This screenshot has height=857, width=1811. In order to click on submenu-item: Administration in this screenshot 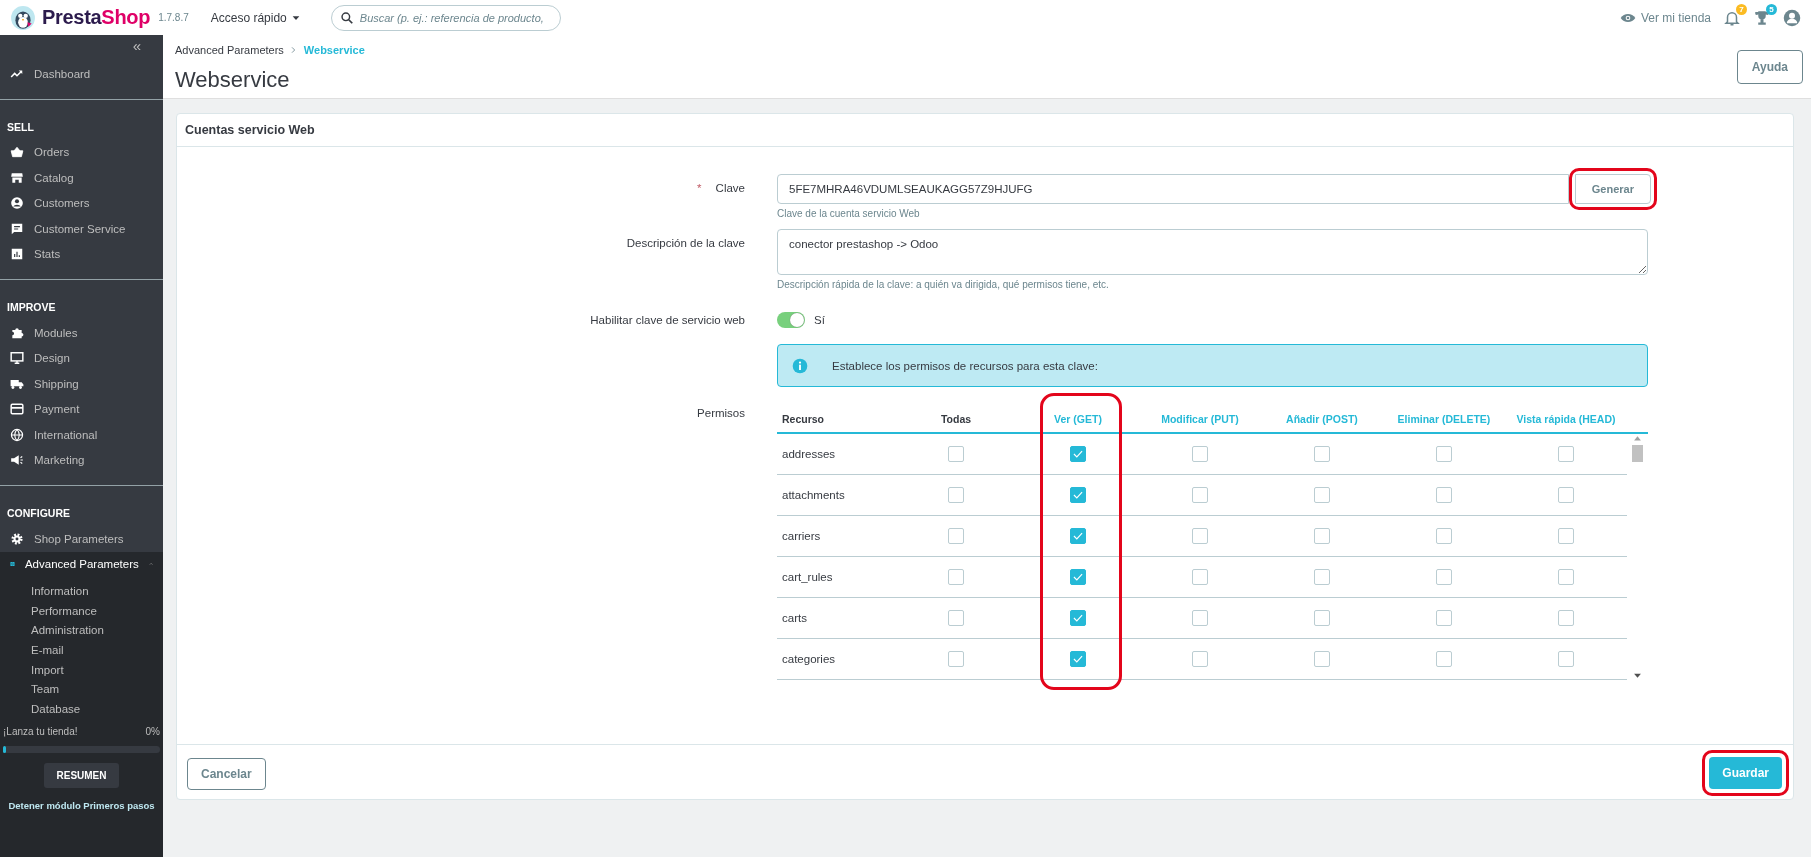, I will do `click(81, 631)`.